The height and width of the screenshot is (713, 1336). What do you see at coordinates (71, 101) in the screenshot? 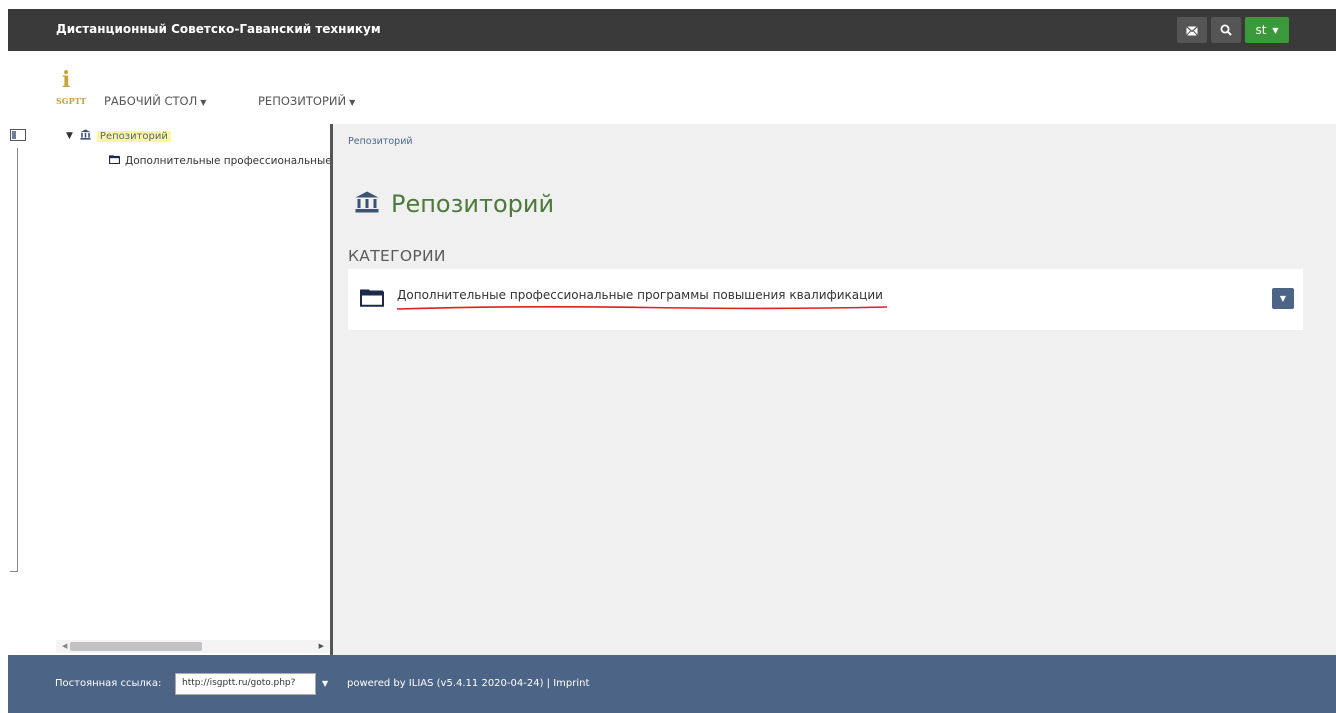
I see `logo-text: SGPTT` at bounding box center [71, 101].